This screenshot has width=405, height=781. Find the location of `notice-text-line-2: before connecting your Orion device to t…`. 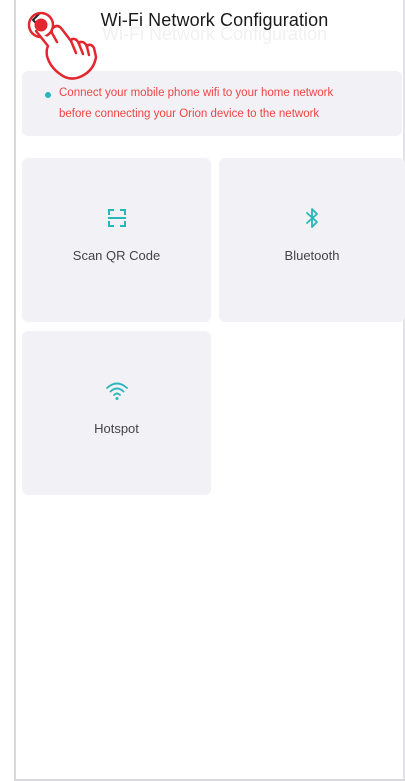

notice-text-line-2: before connecting your Orion device to t… is located at coordinates (189, 114).